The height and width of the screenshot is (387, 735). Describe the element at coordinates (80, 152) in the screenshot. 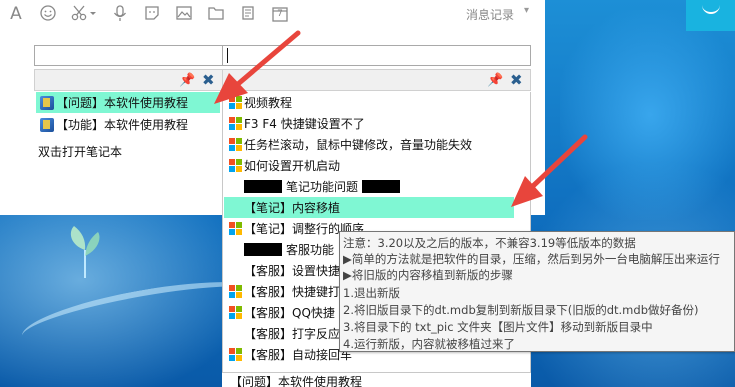

I see `notebook-hint: 双击打开笔记本` at that location.